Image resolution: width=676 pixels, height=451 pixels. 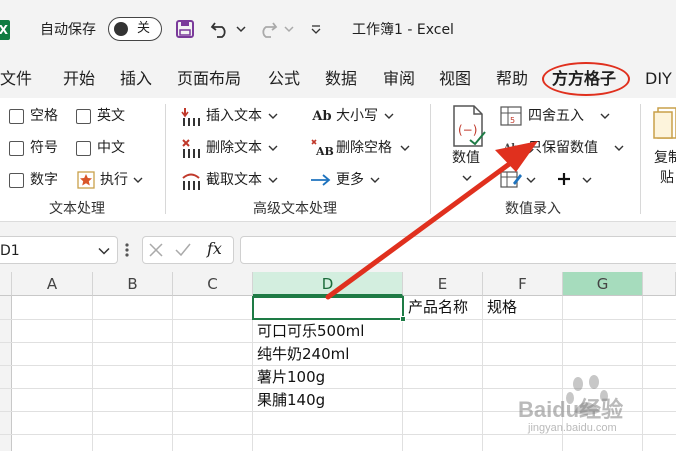 I want to click on execute-icon, so click(x=86, y=180).